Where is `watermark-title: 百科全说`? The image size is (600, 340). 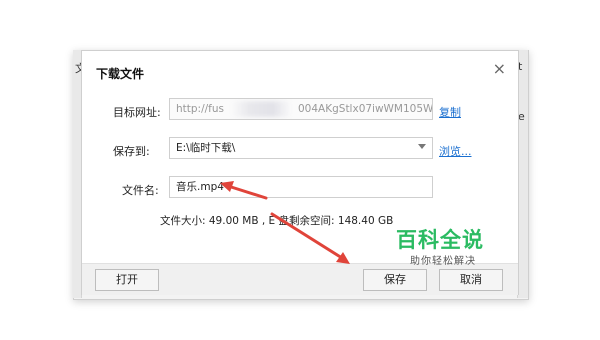 watermark-title: 百科全说 is located at coordinates (440, 240).